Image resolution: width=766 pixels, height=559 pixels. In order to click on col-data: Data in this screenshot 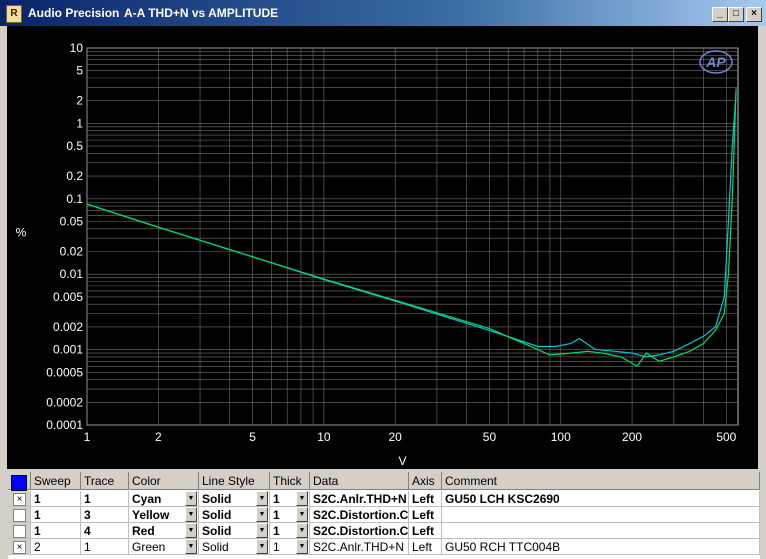, I will do `click(359, 481)`.